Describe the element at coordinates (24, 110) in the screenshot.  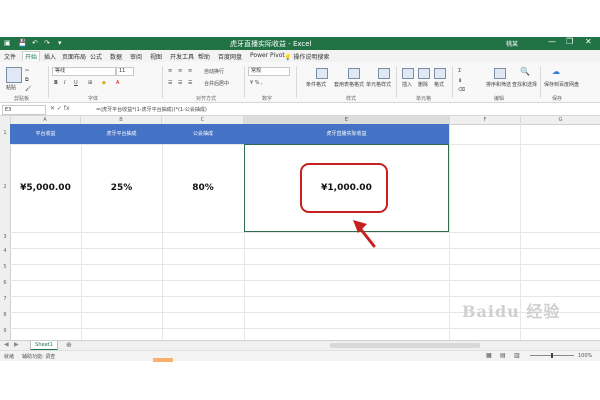
I see `name-box: E3` at that location.